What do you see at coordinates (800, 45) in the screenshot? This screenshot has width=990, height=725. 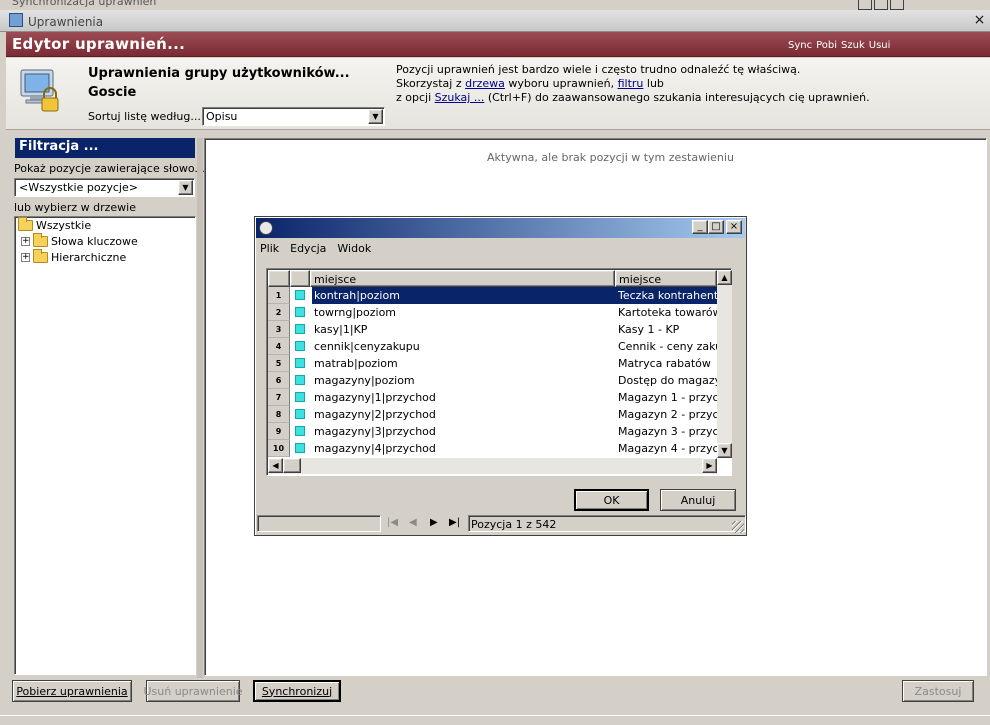 I see `banner-link-sync: Sync` at bounding box center [800, 45].